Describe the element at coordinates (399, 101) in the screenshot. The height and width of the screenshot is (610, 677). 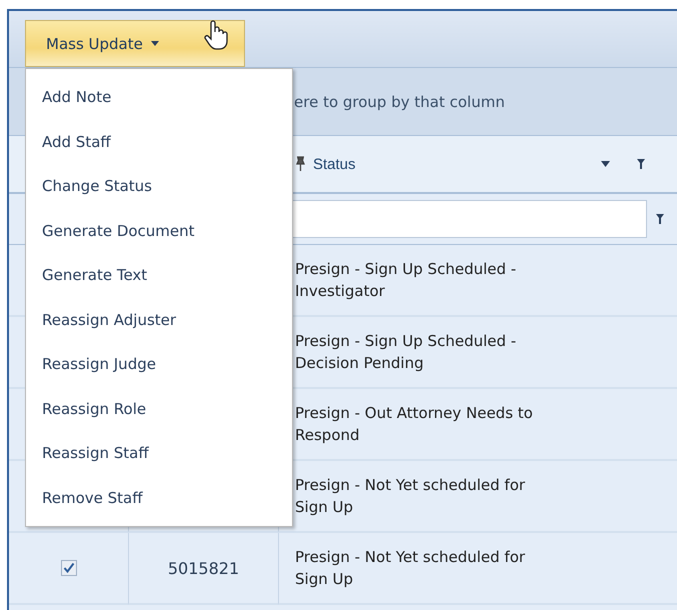
I see `group-panel-hint: ere to group by that column` at that location.